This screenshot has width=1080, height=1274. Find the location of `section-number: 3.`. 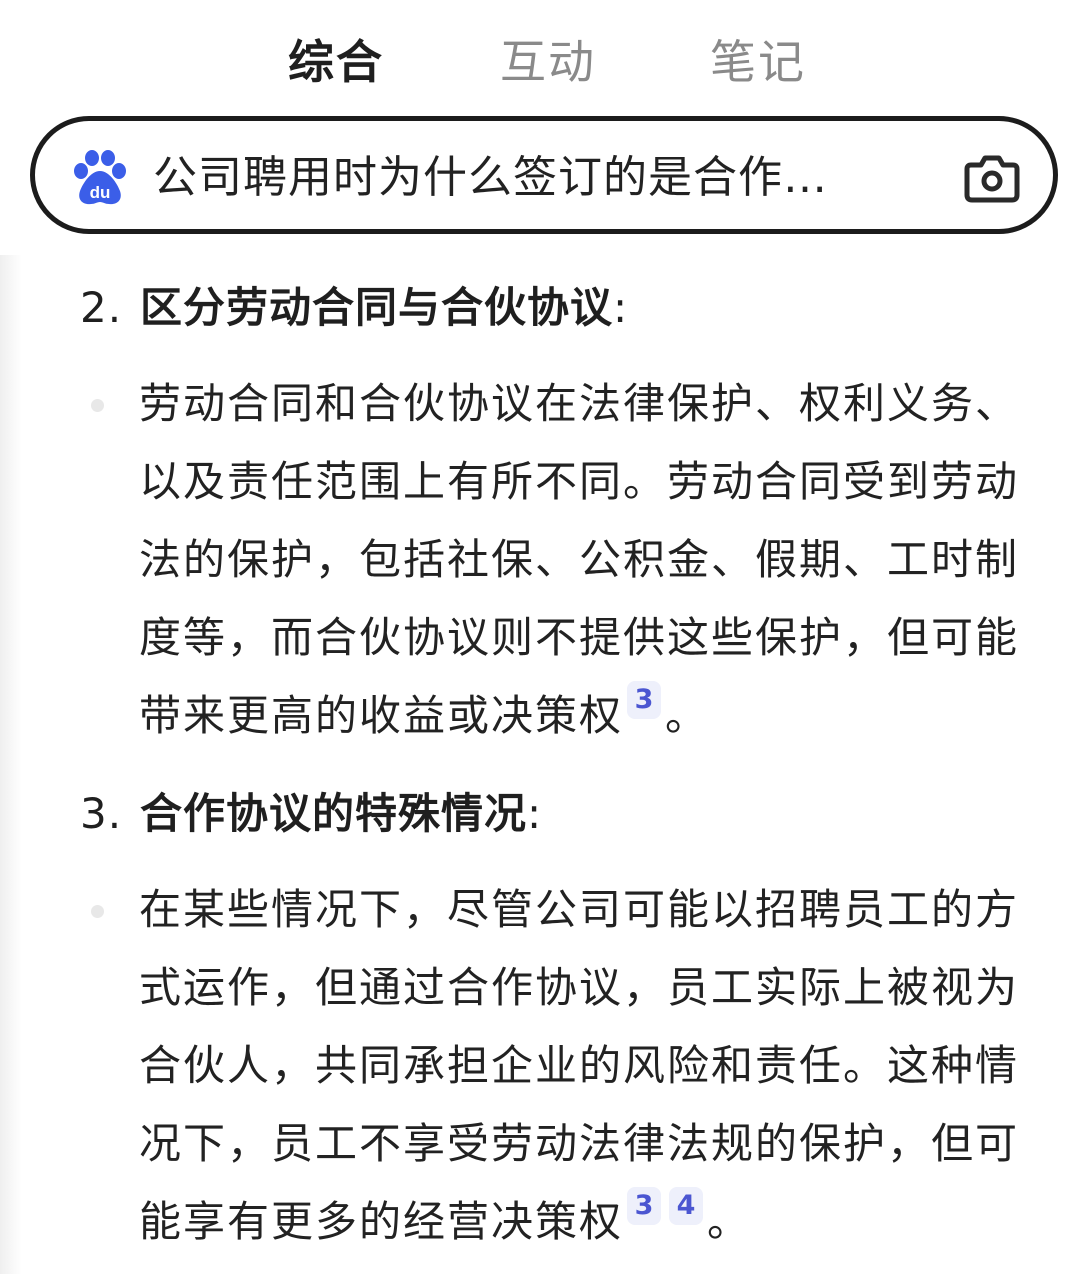

section-number: 3. is located at coordinates (101, 813).